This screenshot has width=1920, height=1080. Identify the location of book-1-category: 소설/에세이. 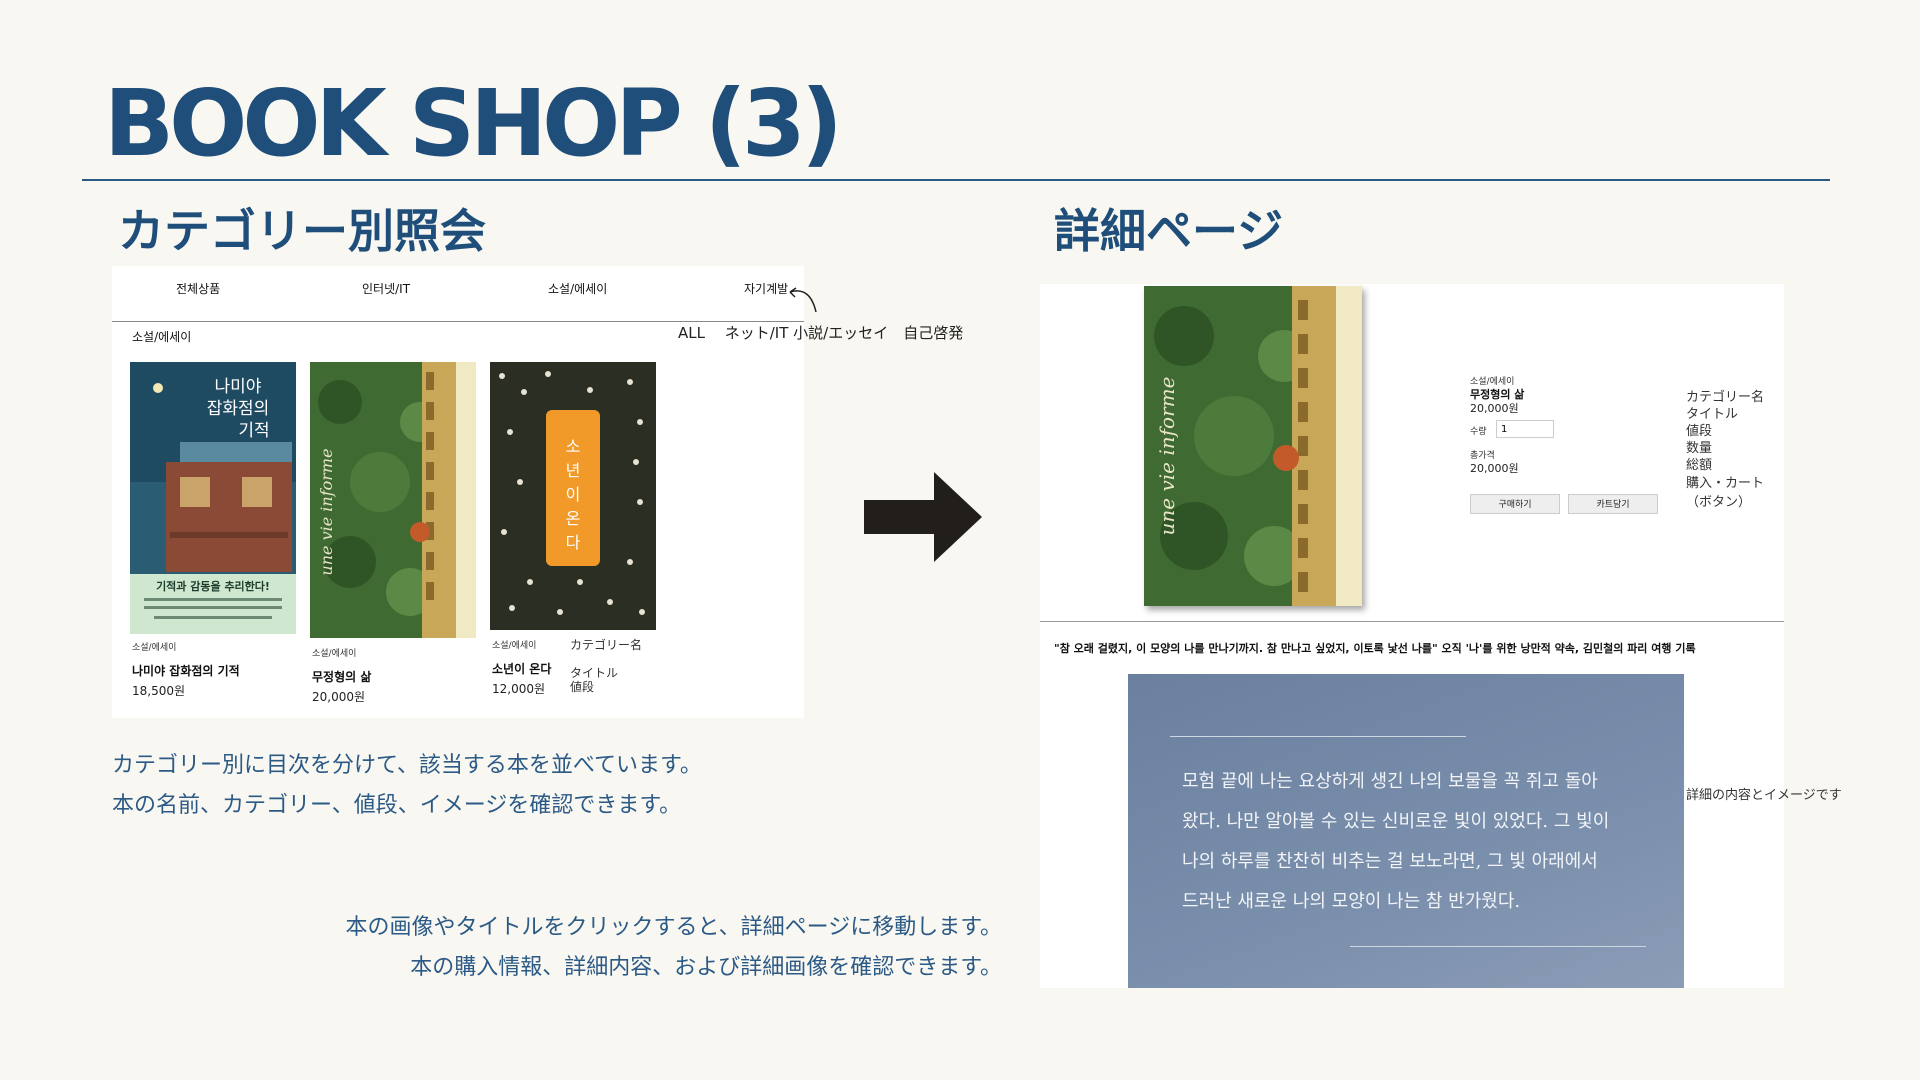
(154, 648).